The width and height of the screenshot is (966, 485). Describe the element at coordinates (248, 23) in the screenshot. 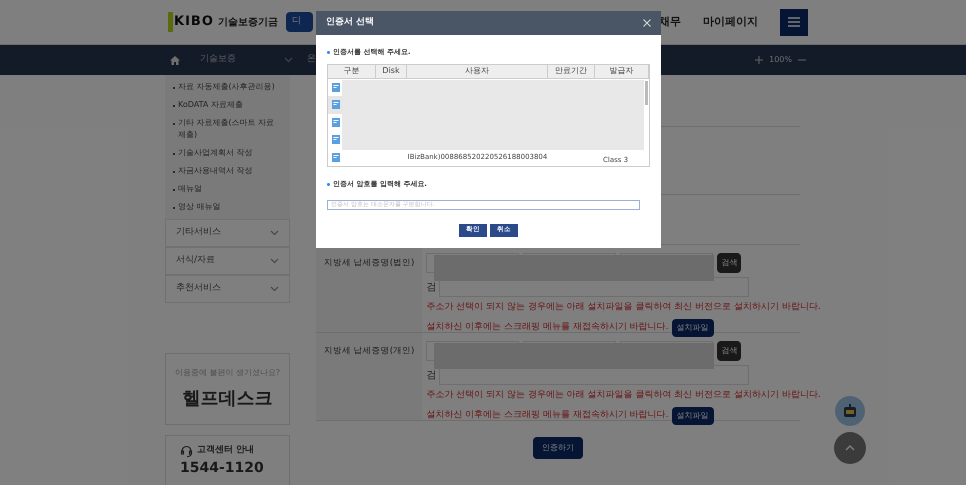

I see `organization-name: 기술보증기금` at that location.